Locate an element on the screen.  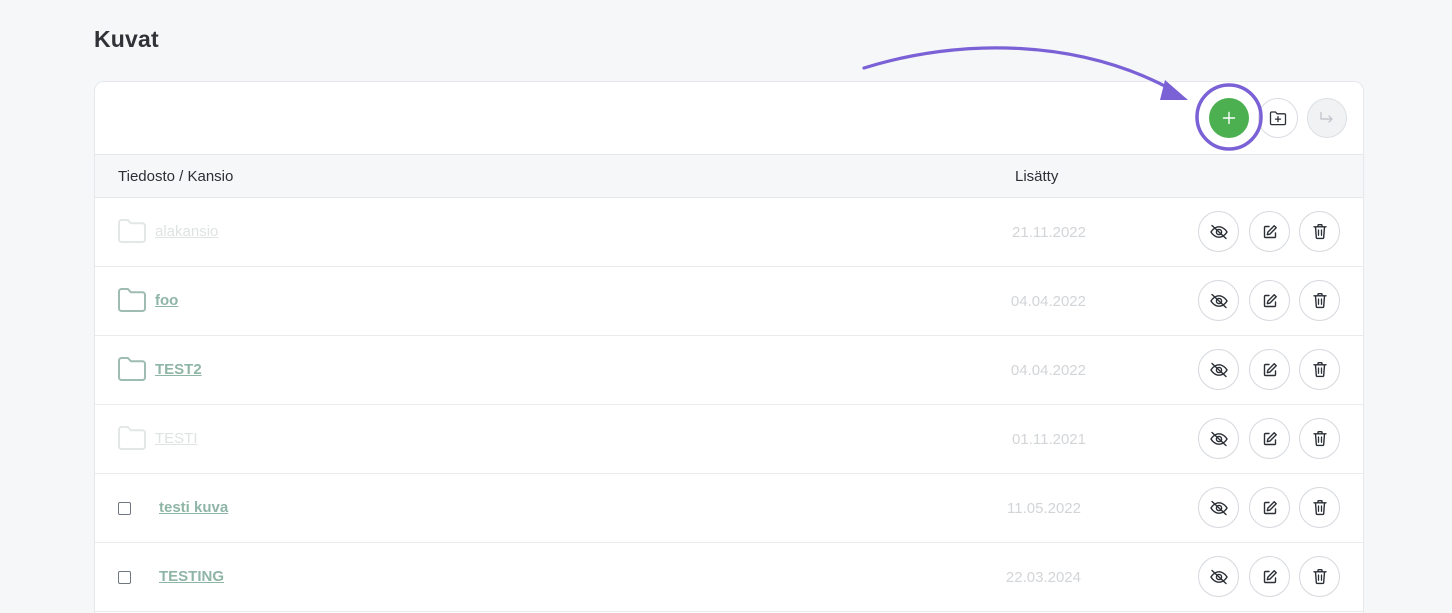
item-name-link: alakansio is located at coordinates (186, 231).